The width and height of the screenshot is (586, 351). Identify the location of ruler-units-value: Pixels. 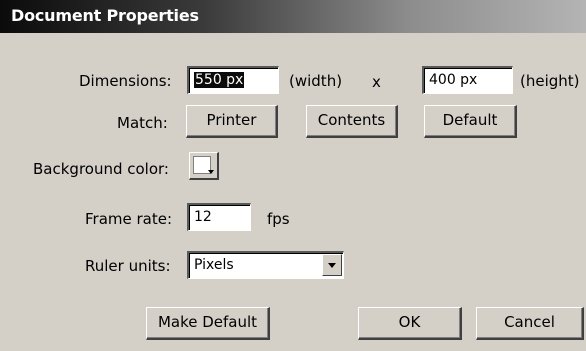
(214, 265).